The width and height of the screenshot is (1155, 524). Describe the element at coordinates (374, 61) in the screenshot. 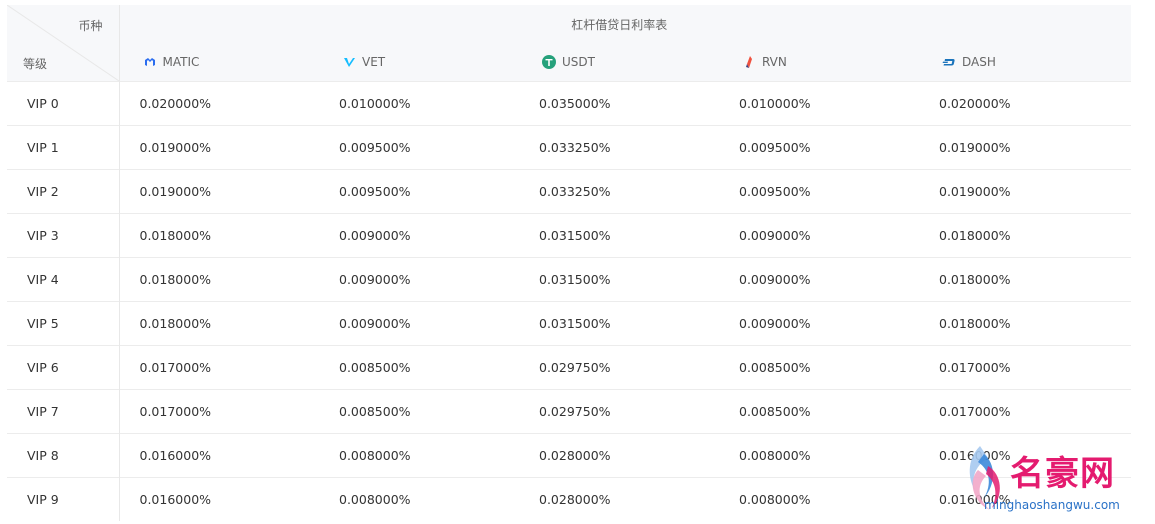

I see `coin-label: VET` at that location.